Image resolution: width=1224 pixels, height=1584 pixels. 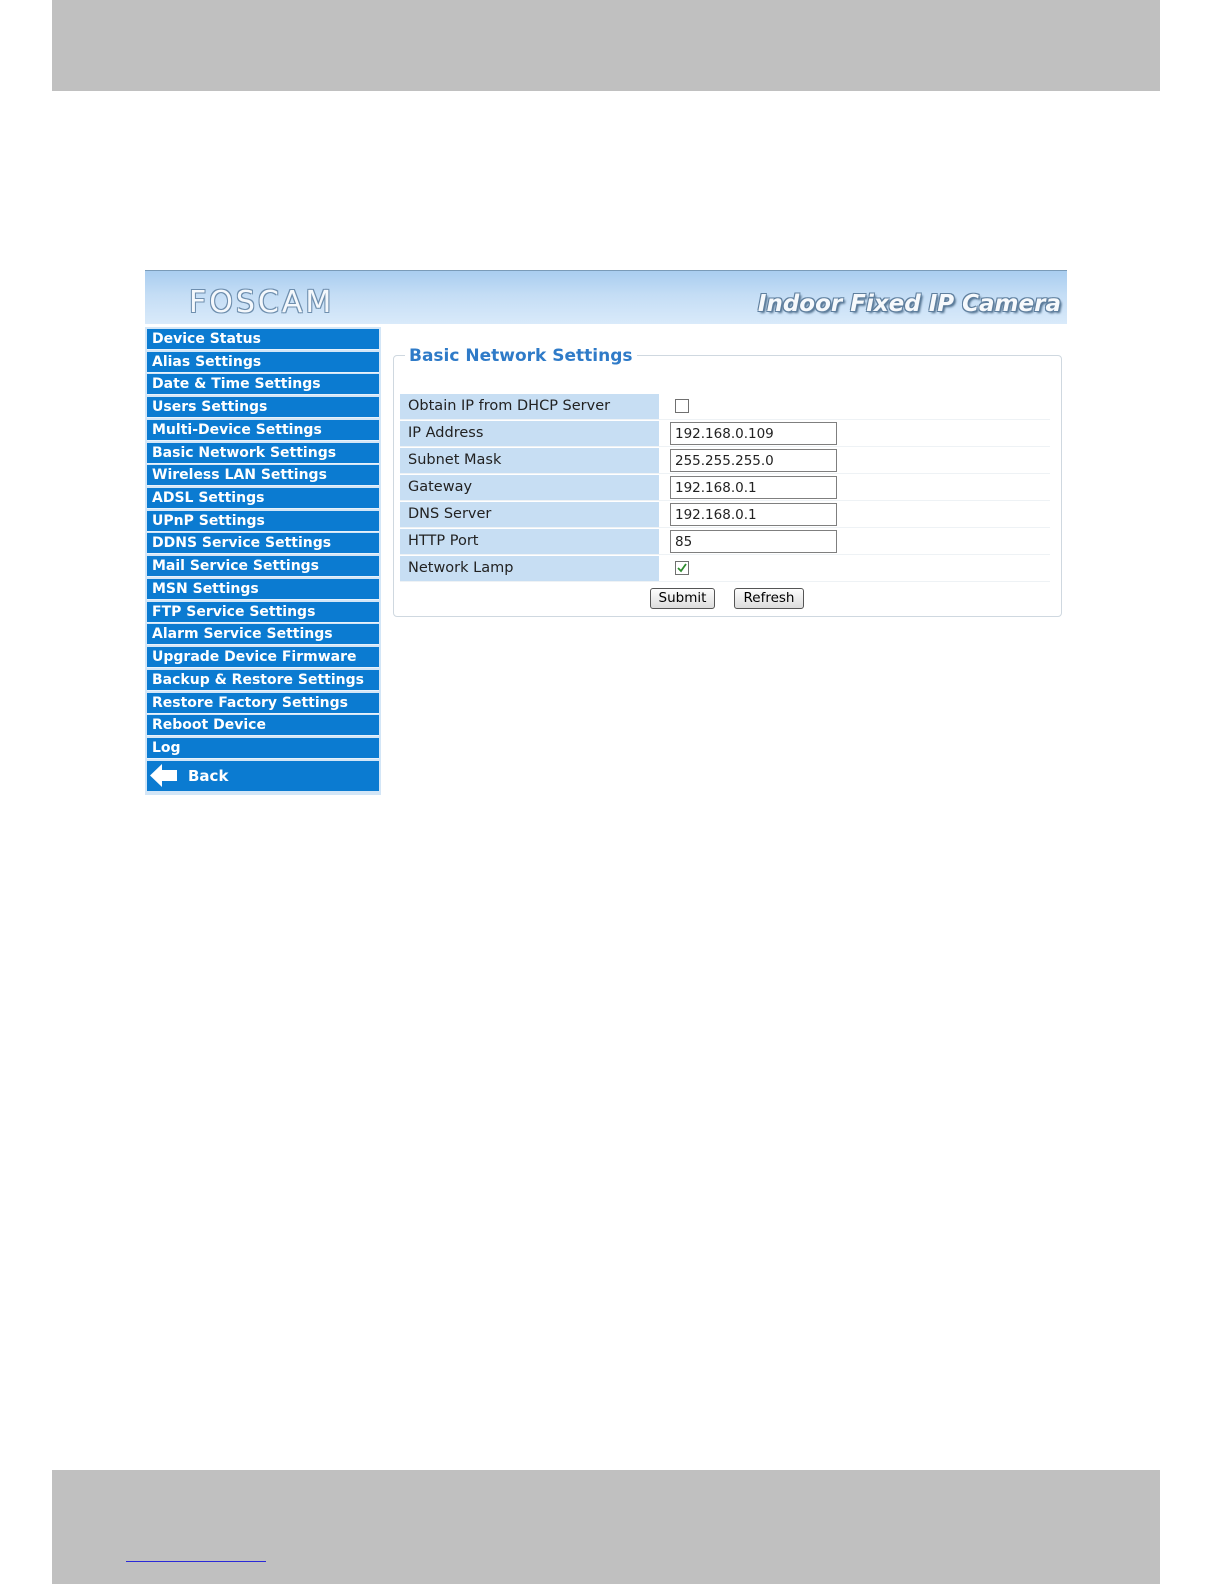 I want to click on sidebar-item-multi-device-settings: Multi-Device Settings, so click(x=263, y=430).